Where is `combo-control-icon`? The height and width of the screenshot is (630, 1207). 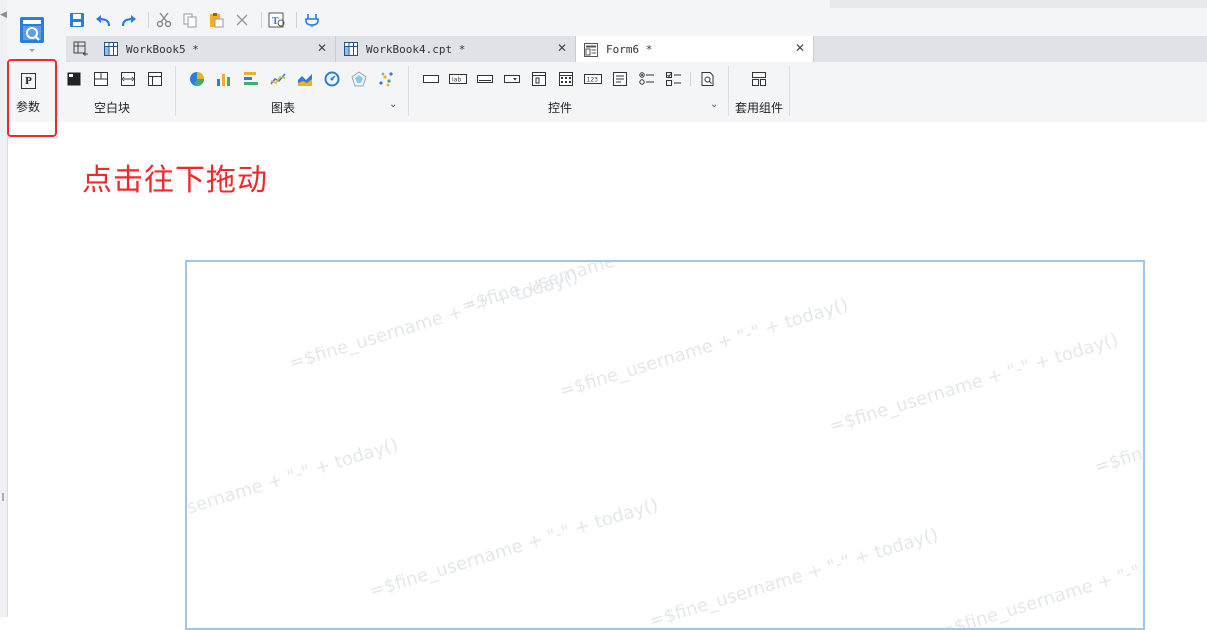
combo-control-icon is located at coordinates (511, 79).